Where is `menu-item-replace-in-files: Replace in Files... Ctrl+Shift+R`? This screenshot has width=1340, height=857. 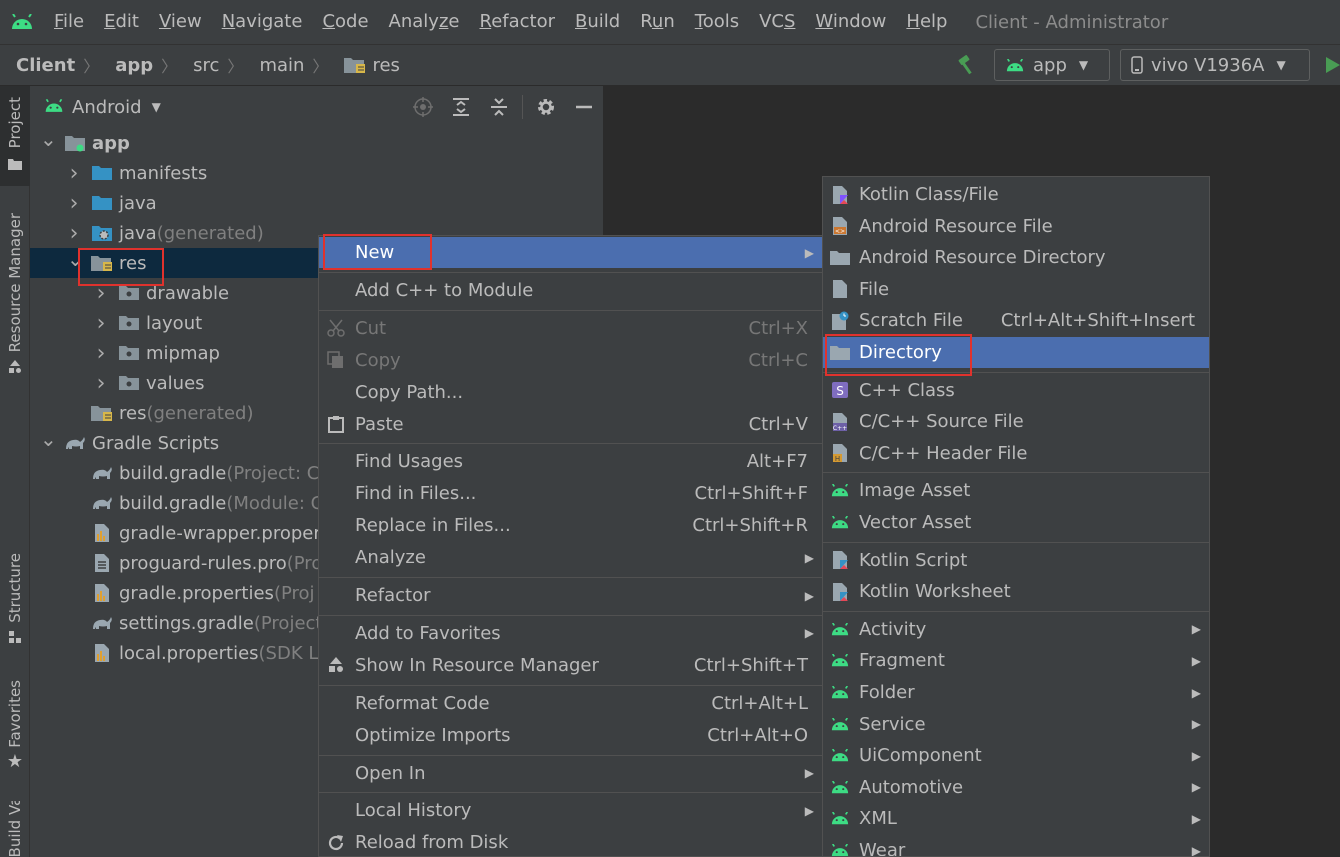
menu-item-replace-in-files: Replace in Files... Ctrl+Shift+R is located at coordinates (570, 525).